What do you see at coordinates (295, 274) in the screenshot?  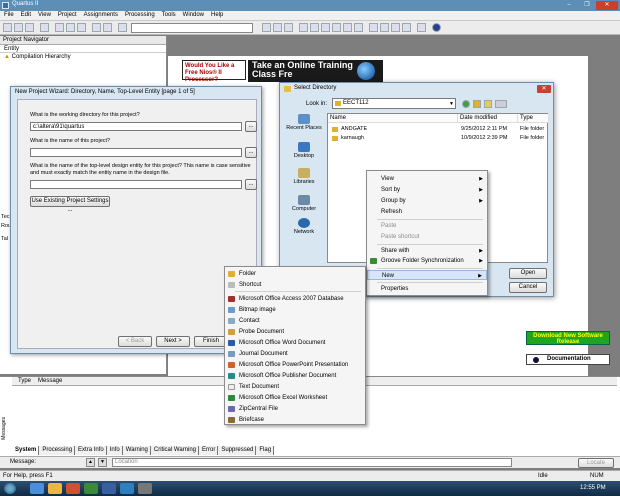 I see `new-folder-item: Folder` at bounding box center [295, 274].